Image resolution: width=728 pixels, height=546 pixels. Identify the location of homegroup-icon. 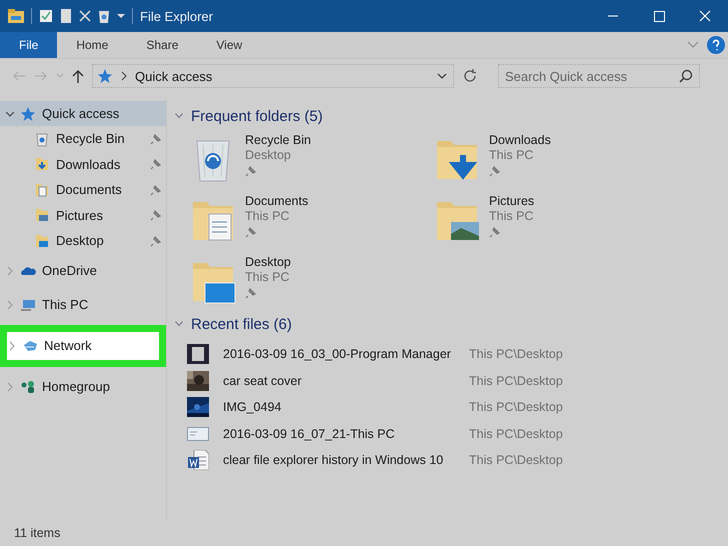
(28, 386).